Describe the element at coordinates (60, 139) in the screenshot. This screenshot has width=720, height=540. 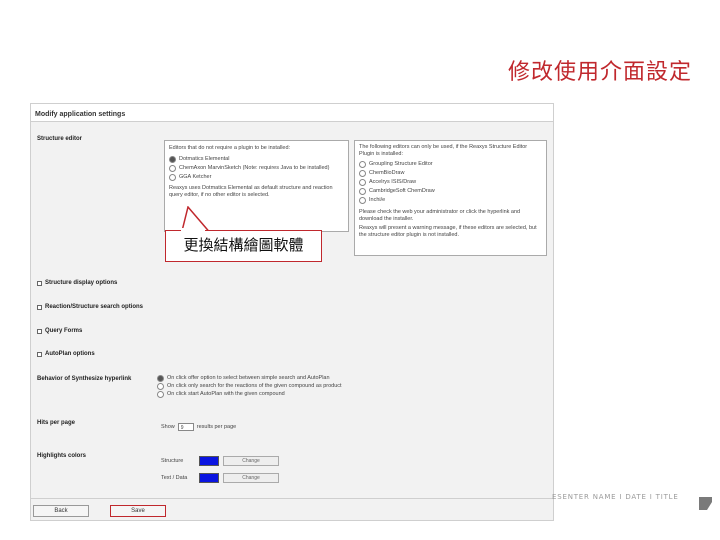
I see `structure-editor-label: Structure editor` at that location.